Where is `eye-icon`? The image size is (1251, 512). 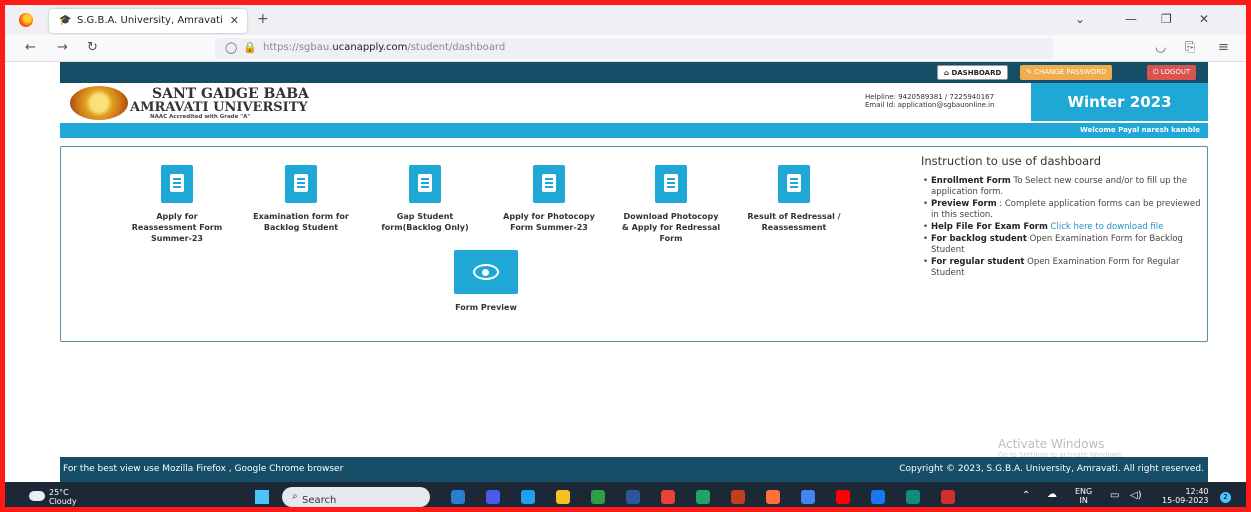
eye-icon is located at coordinates (486, 272).